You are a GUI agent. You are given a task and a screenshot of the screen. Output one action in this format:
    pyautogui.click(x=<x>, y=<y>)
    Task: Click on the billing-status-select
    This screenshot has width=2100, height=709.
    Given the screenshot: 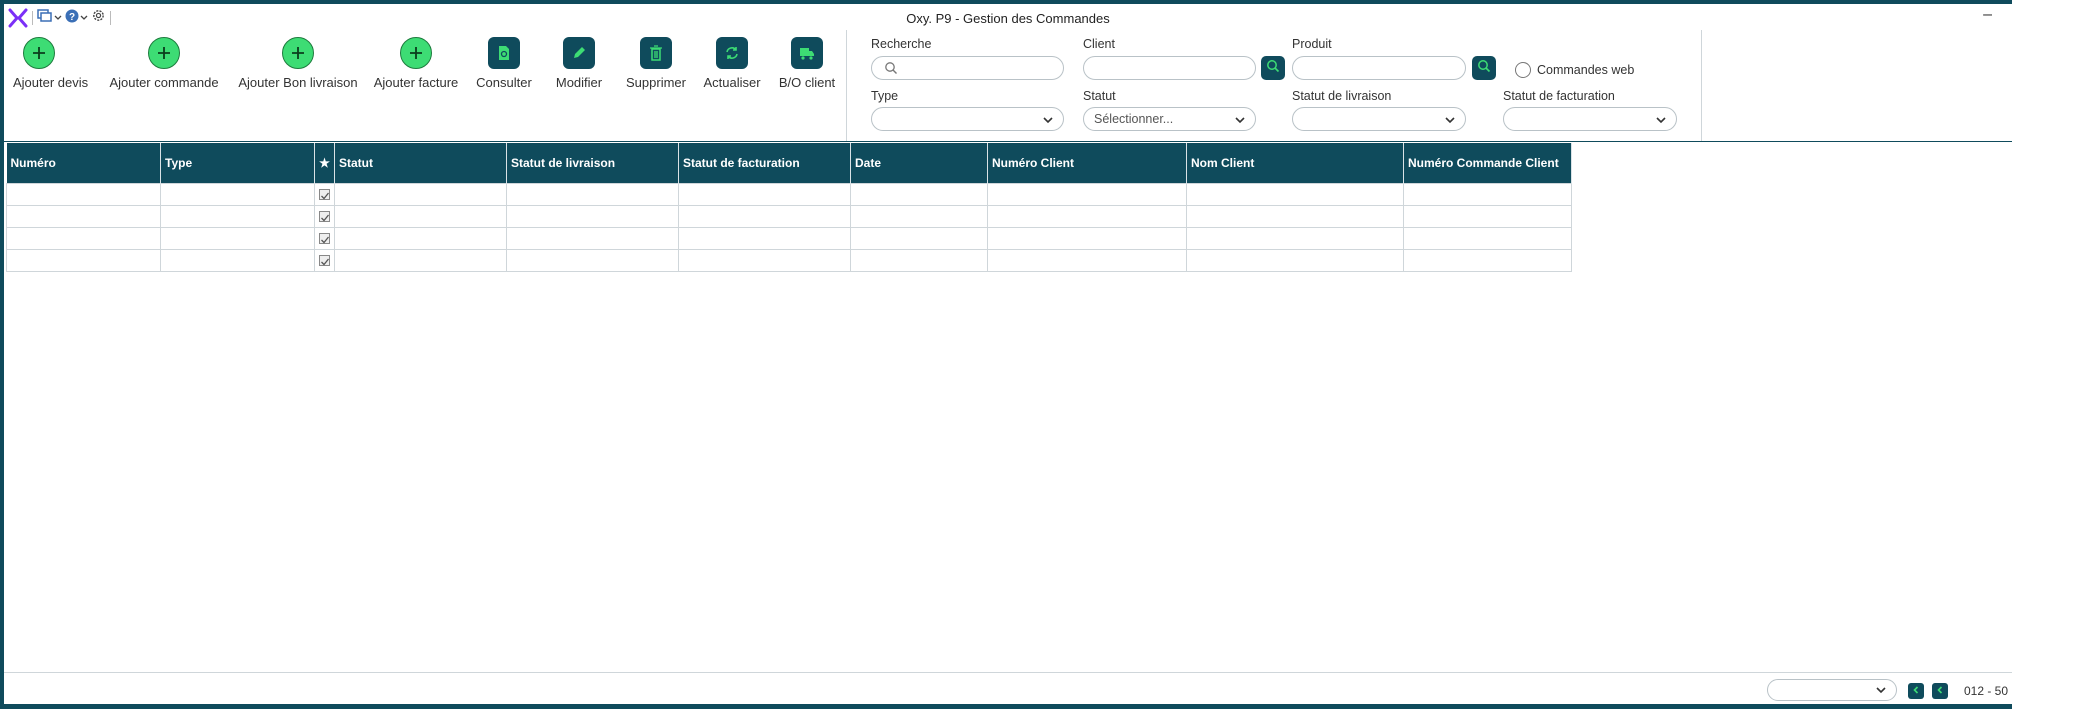 What is the action you would take?
    pyautogui.click(x=1590, y=119)
    